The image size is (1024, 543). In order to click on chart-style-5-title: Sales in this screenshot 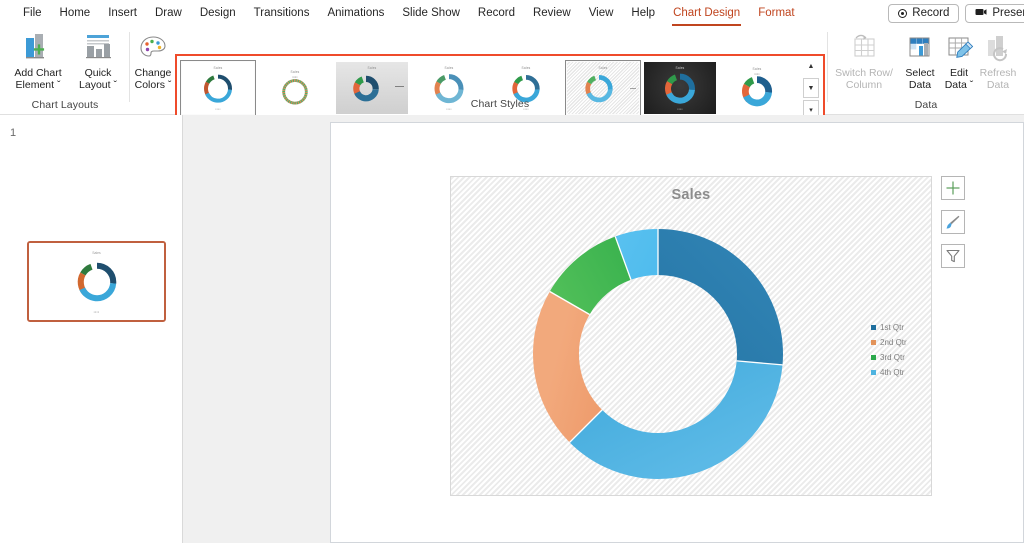, I will do `click(526, 68)`.